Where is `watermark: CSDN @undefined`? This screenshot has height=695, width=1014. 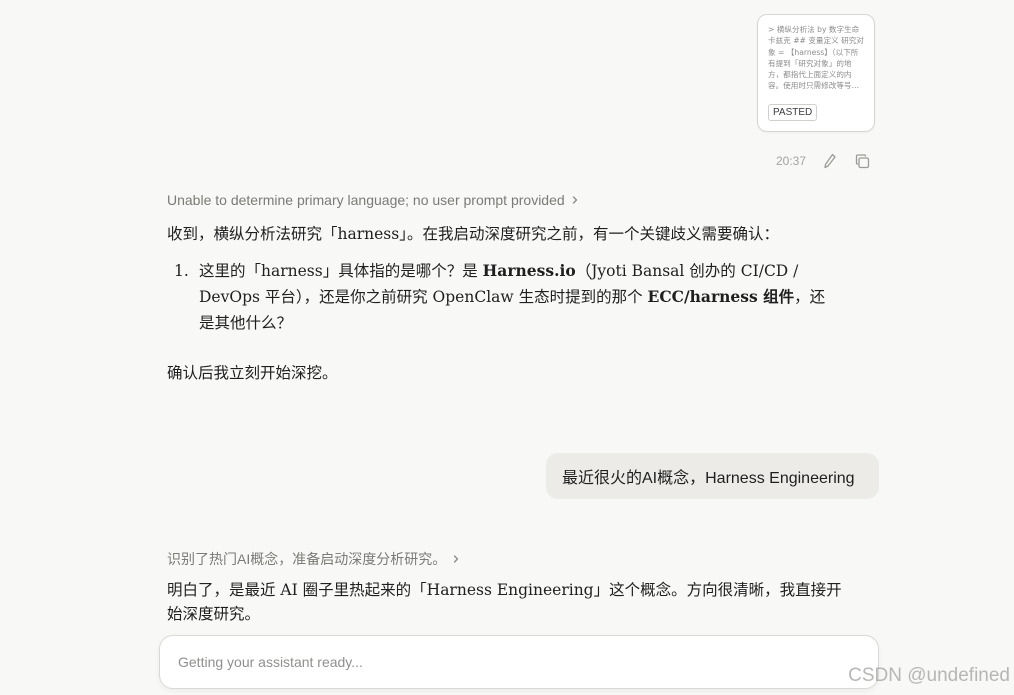 watermark: CSDN @undefined is located at coordinates (929, 675).